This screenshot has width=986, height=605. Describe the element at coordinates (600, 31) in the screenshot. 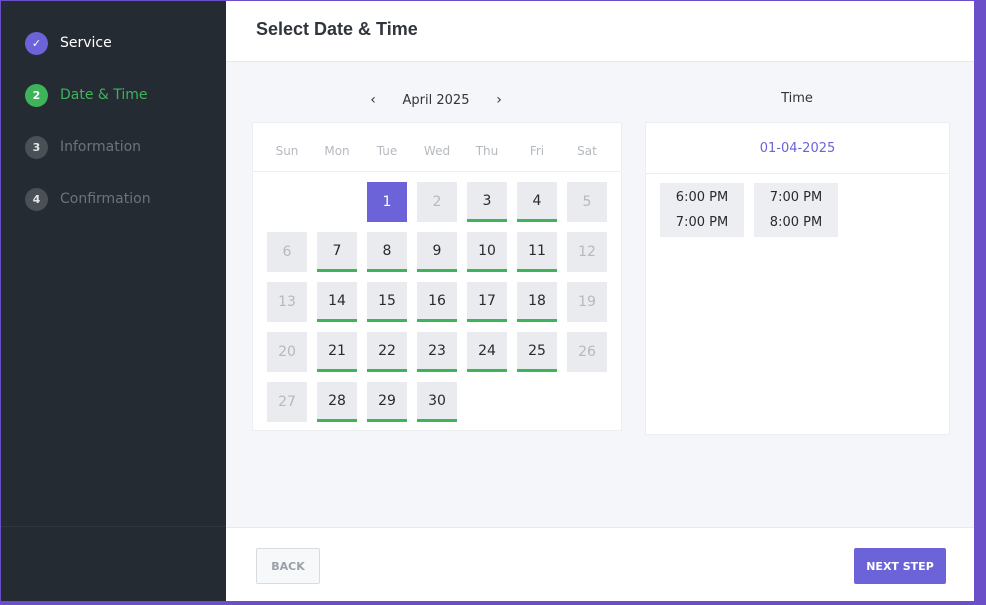

I see `header: Select Date & Time` at that location.